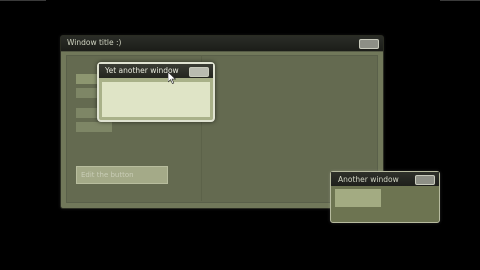 This screenshot has height=270, width=480. Describe the element at coordinates (358, 198) in the screenshot. I see `another-window-panel` at that location.